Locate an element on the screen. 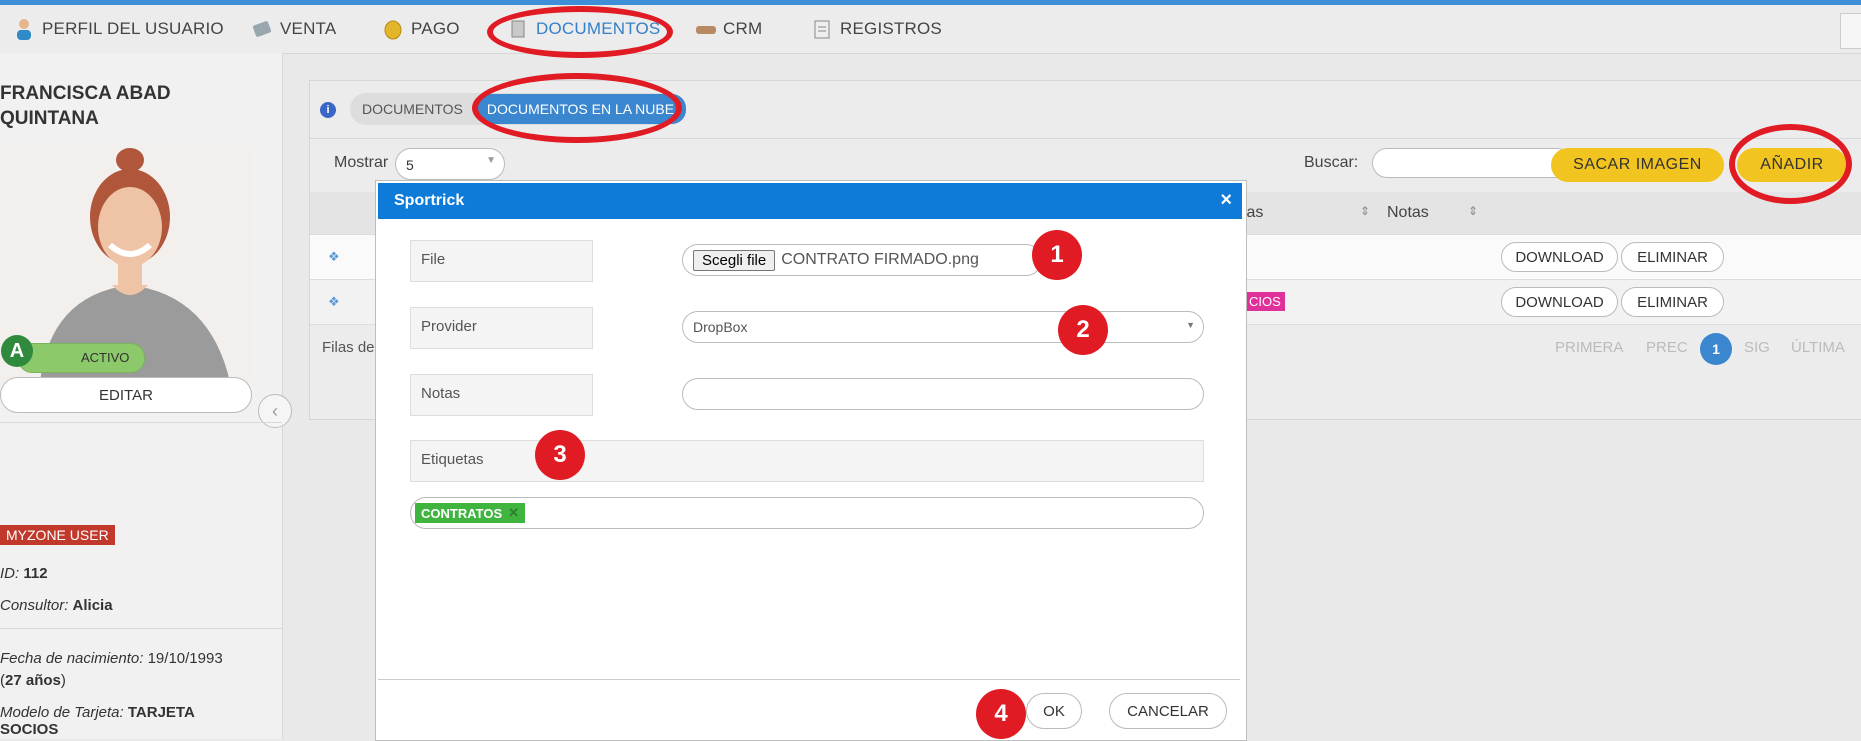 The height and width of the screenshot is (741, 1861). tag-chip-label: CONTRATOS is located at coordinates (462, 513).